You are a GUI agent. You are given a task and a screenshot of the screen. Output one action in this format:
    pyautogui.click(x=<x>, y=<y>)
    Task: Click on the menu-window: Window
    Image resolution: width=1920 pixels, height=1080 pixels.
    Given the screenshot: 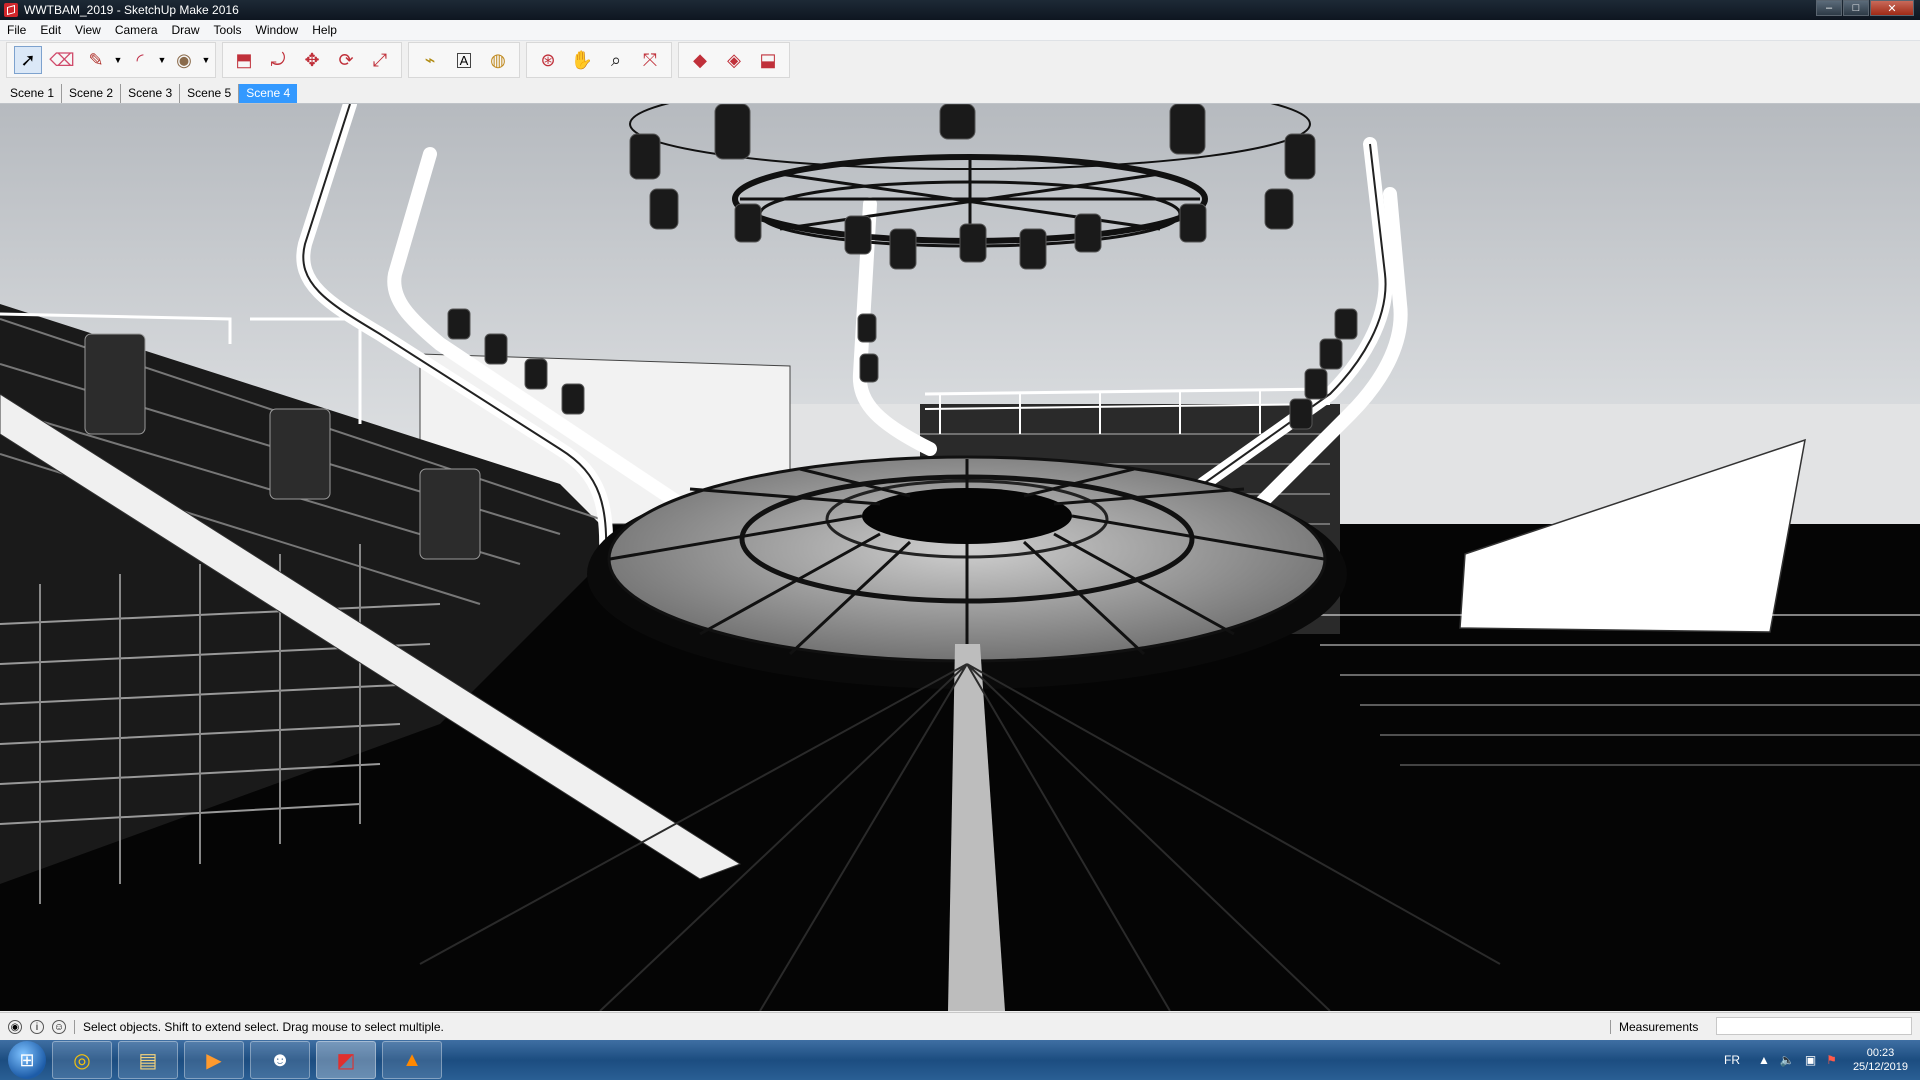 What is the action you would take?
    pyautogui.click(x=277, y=30)
    